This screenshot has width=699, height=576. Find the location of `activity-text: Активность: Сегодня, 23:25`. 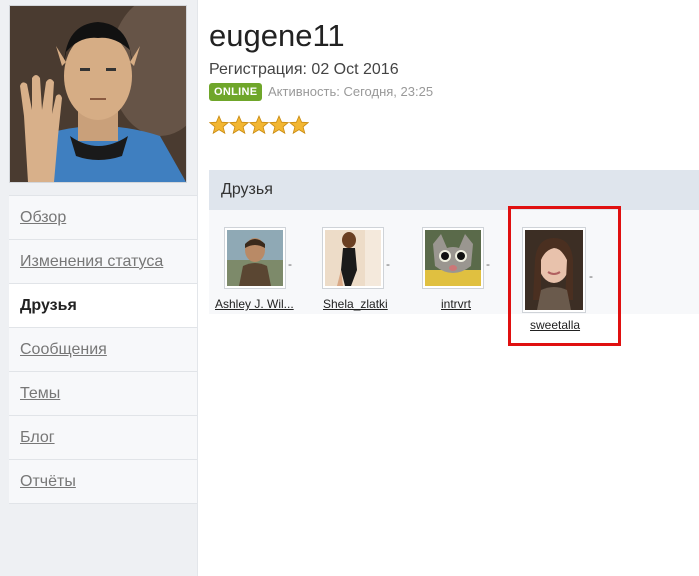

activity-text: Активность: Сегодня, 23:25 is located at coordinates (351, 91).